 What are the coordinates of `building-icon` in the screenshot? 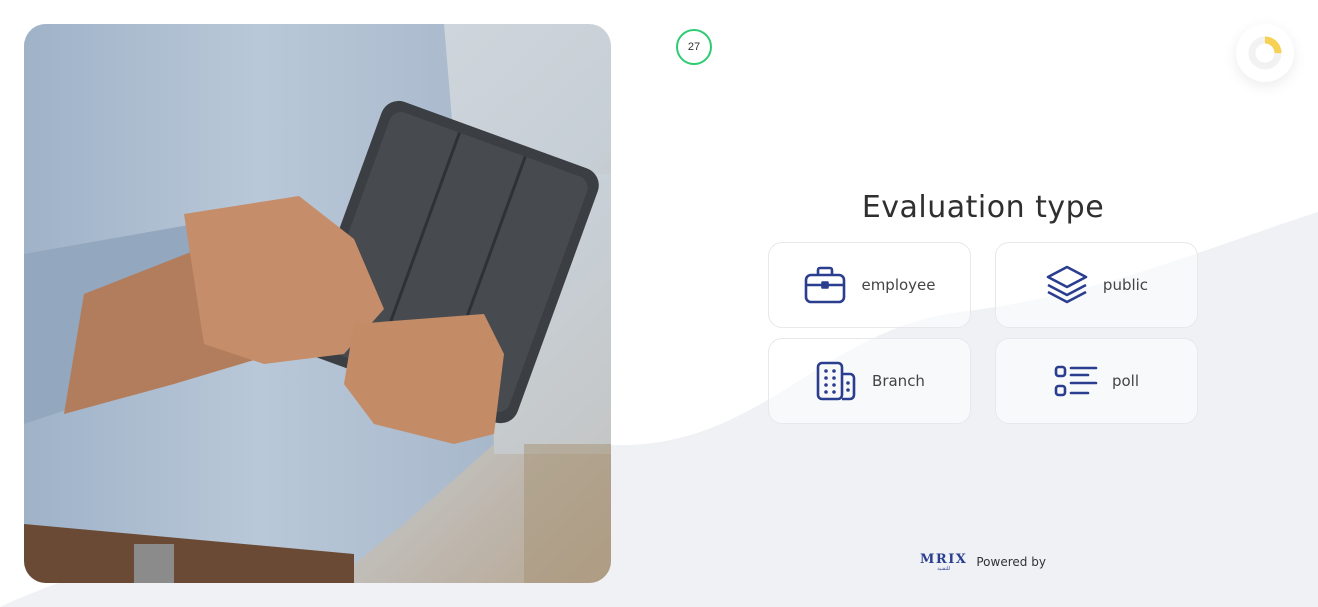 It's located at (836, 381).